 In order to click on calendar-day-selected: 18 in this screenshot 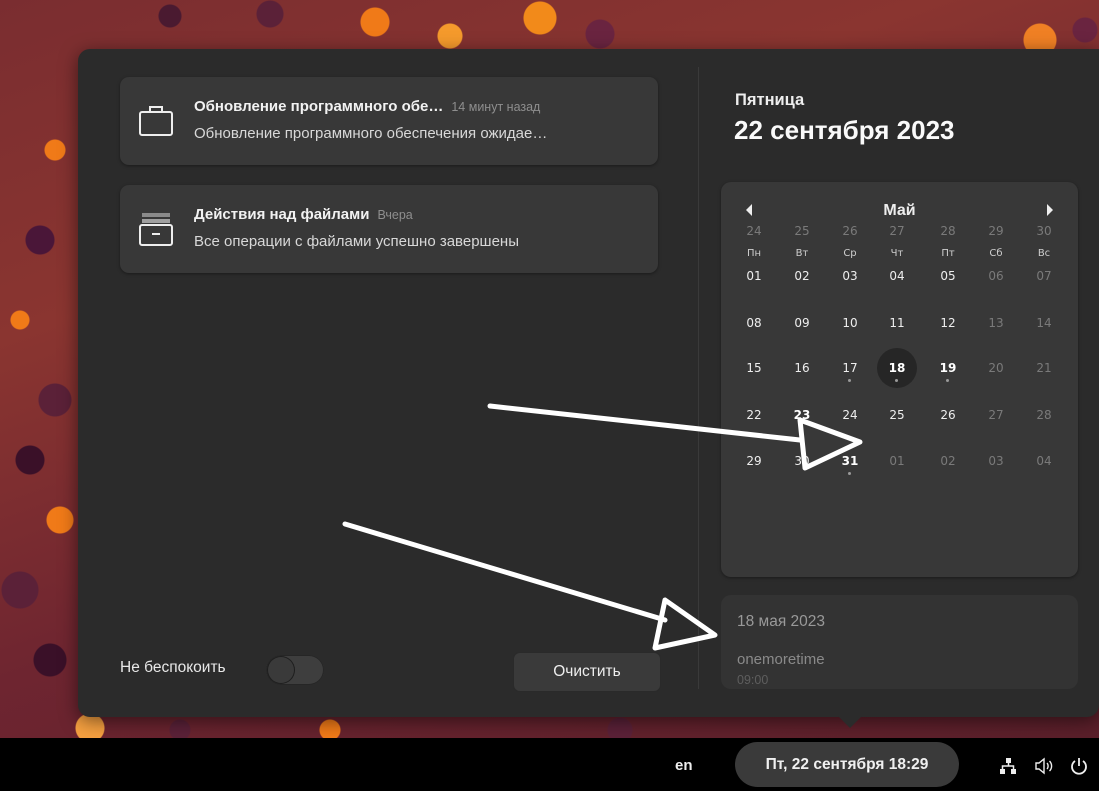, I will do `click(897, 368)`.